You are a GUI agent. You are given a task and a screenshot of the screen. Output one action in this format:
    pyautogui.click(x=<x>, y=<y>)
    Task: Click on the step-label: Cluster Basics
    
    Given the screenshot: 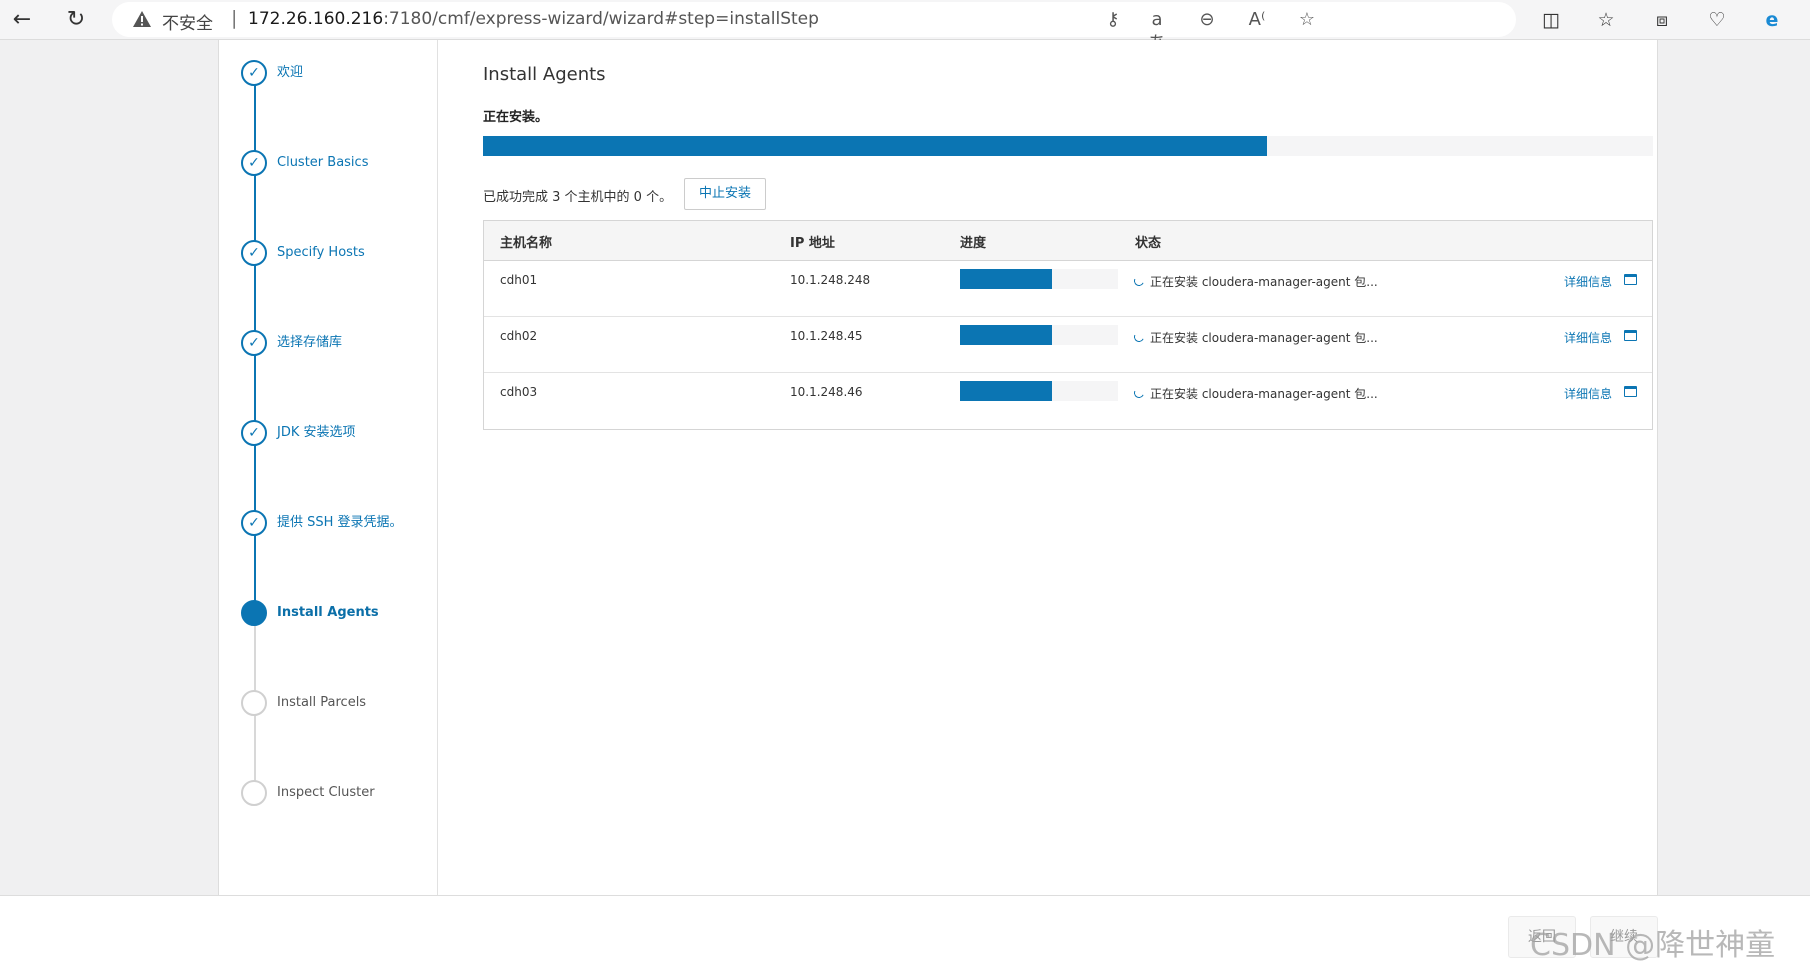 What is the action you would take?
    pyautogui.click(x=323, y=162)
    